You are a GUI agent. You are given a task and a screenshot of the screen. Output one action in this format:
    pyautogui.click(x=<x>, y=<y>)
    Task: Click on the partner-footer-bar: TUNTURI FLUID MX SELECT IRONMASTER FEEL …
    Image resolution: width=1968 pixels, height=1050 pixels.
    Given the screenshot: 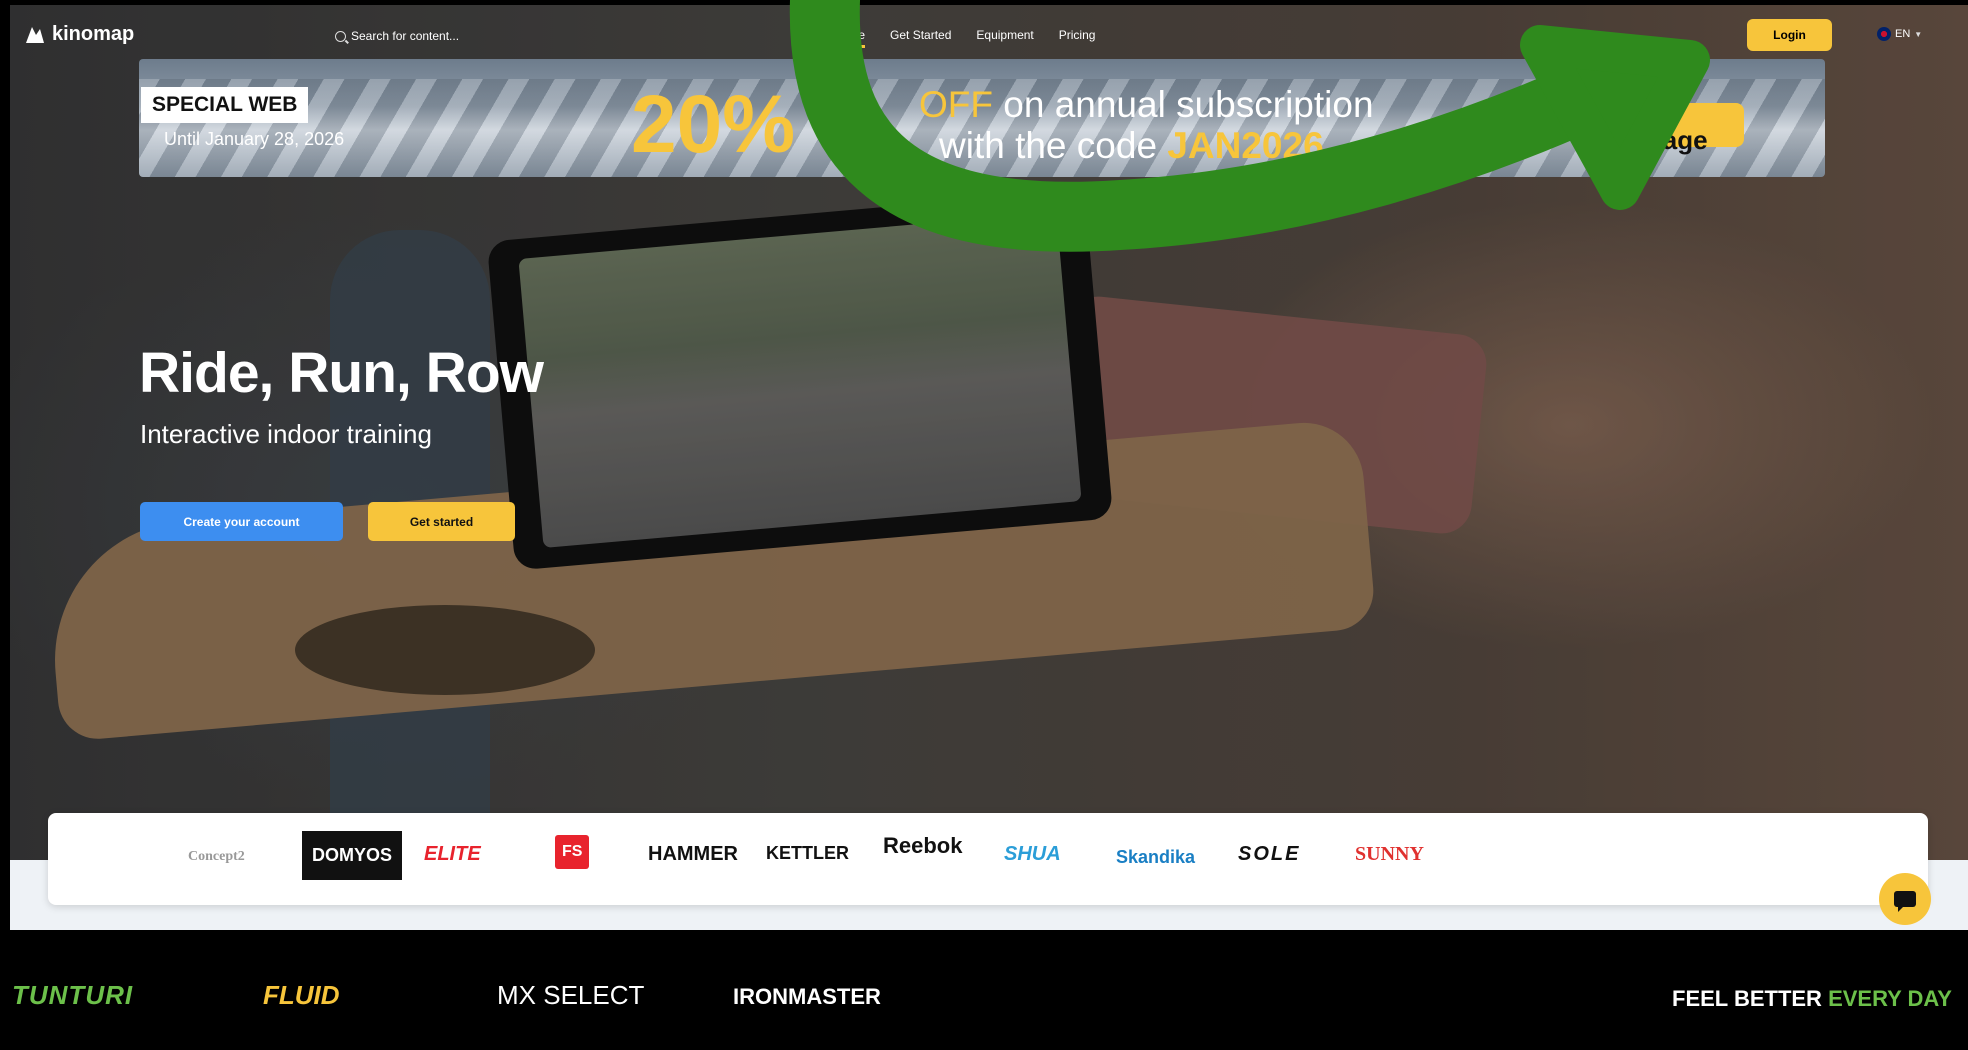 What is the action you would take?
    pyautogui.click(x=984, y=991)
    